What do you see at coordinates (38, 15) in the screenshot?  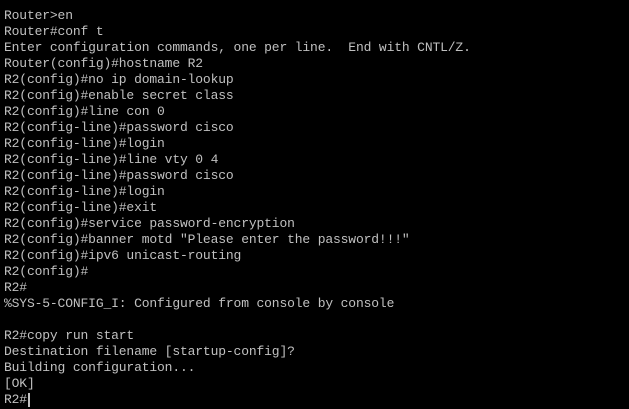 I see `terminal-line: Router>en` at bounding box center [38, 15].